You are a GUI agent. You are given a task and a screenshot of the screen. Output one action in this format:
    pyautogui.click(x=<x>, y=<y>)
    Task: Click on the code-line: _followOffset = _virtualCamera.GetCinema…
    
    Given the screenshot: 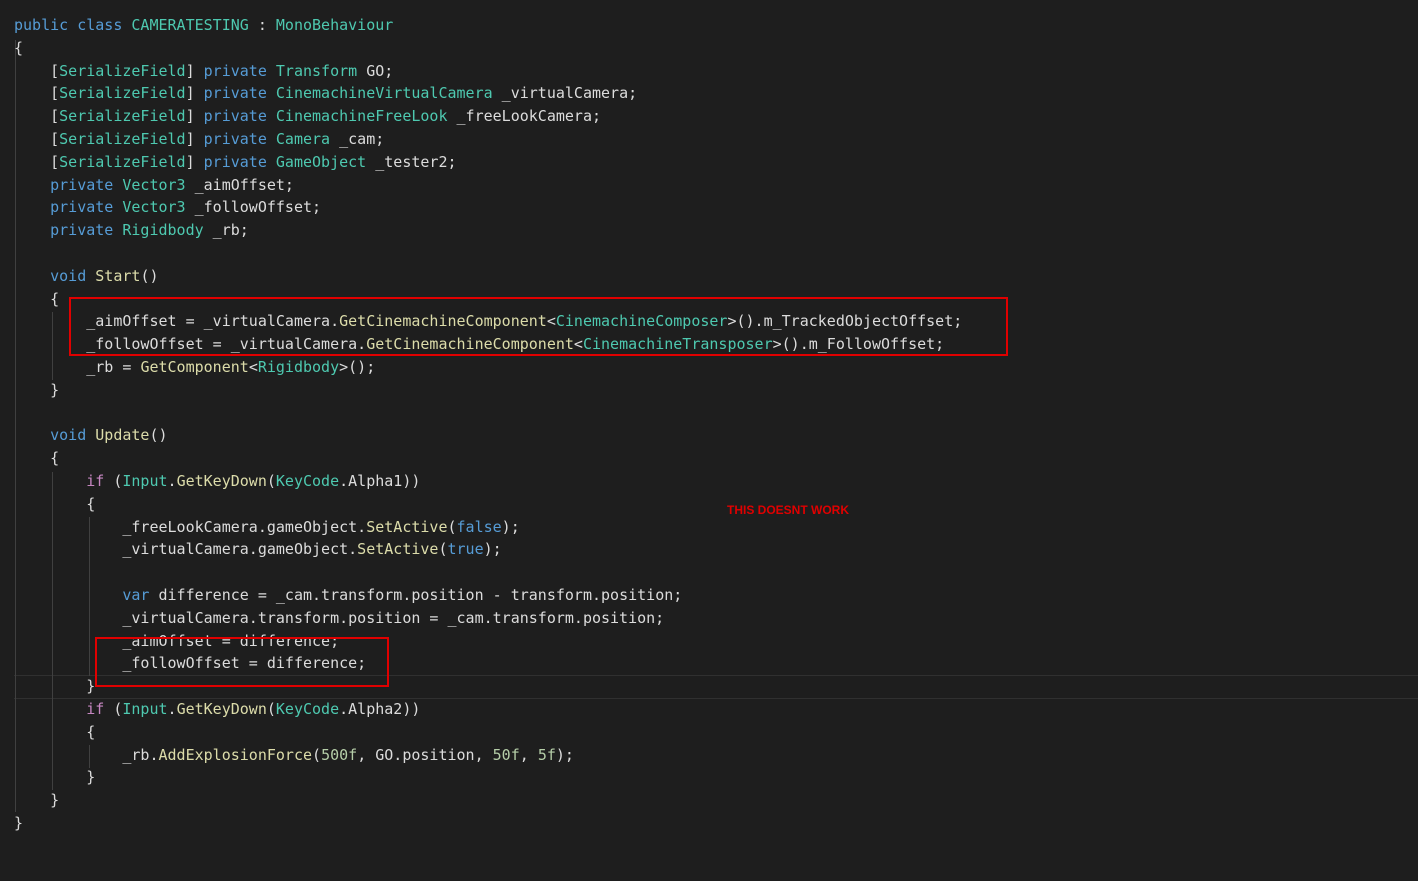 What is the action you would take?
    pyautogui.click(x=716, y=344)
    